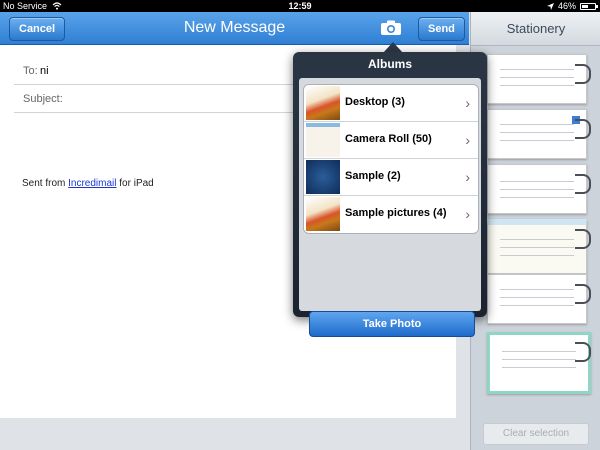 This screenshot has height=450, width=600. Describe the element at coordinates (375, 102) in the screenshot. I see `album-label: Desktop (3)` at that location.